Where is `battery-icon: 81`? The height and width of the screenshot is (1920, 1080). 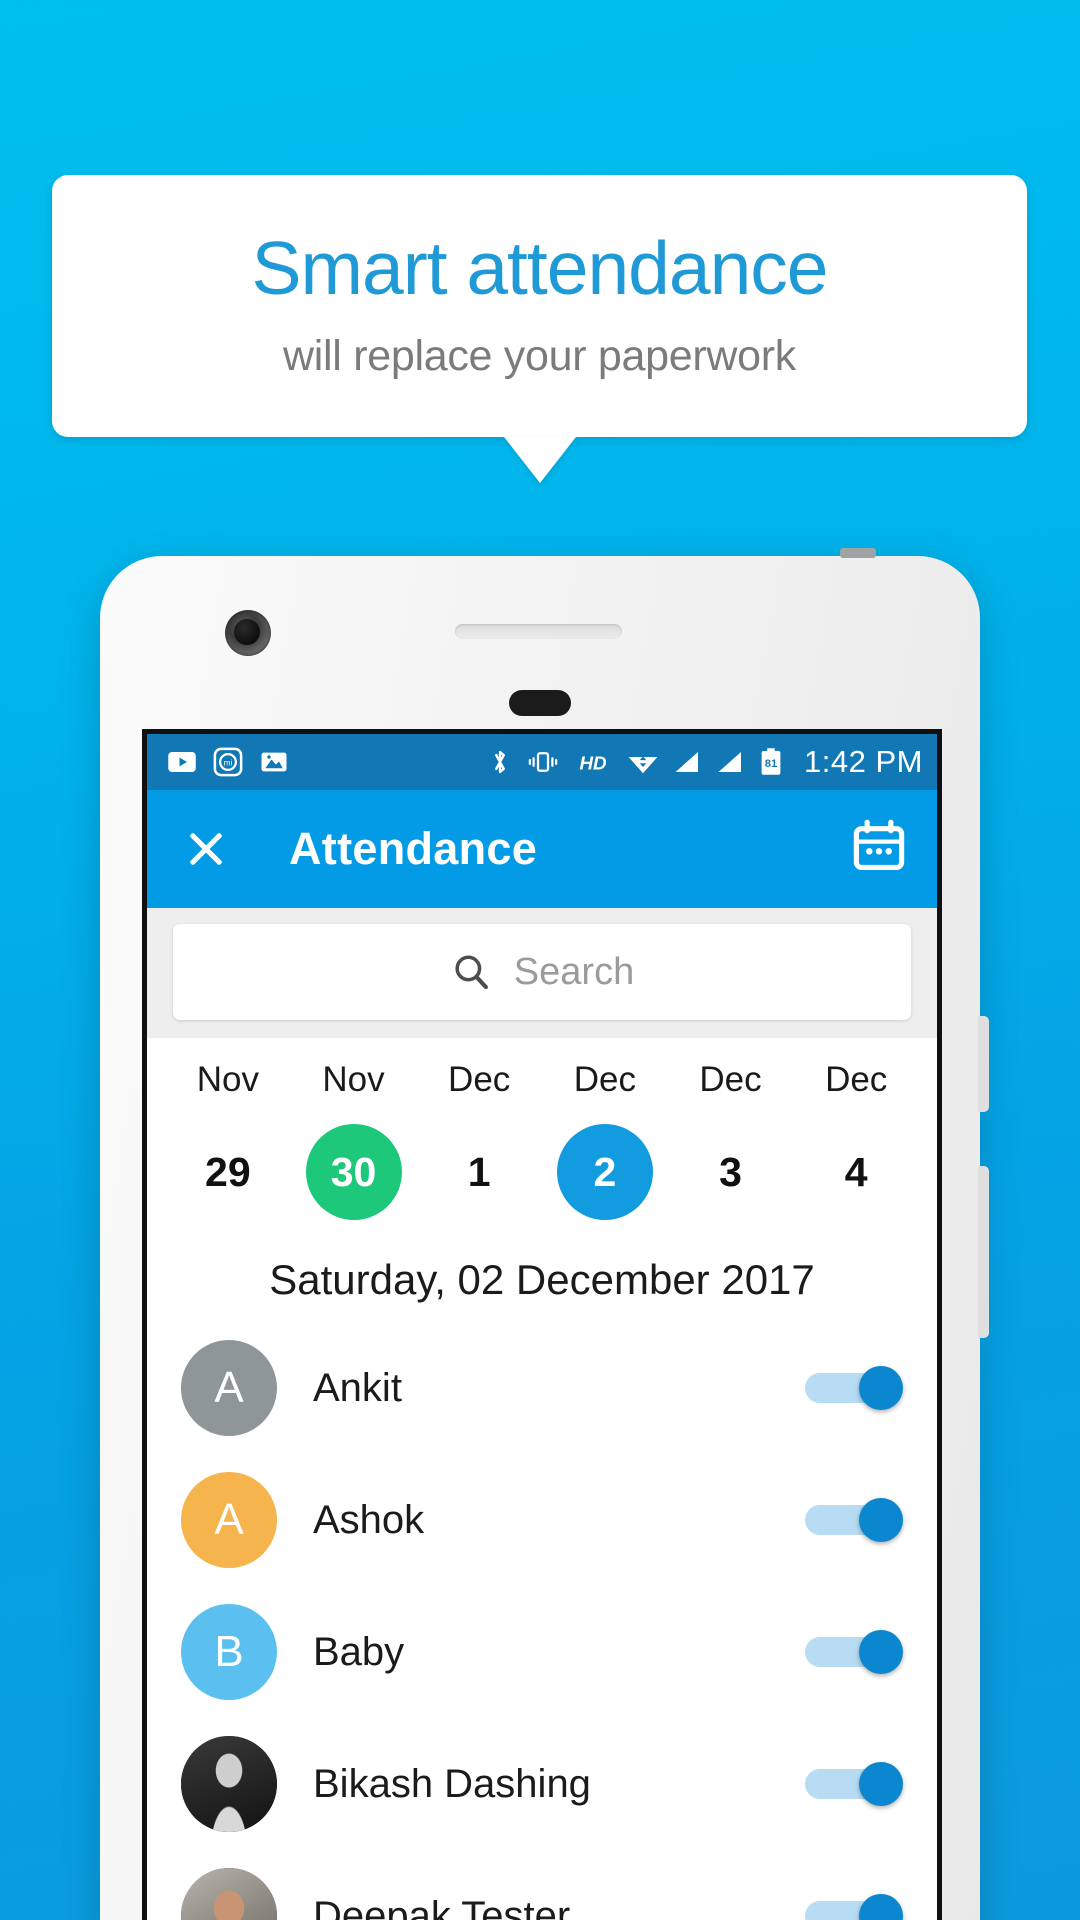
battery-icon: 81 is located at coordinates (771, 761).